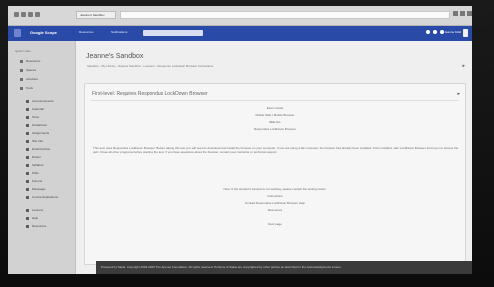  Describe the element at coordinates (35, 109) in the screenshot. I see `sidebar-item-calendar: Calendar` at that location.